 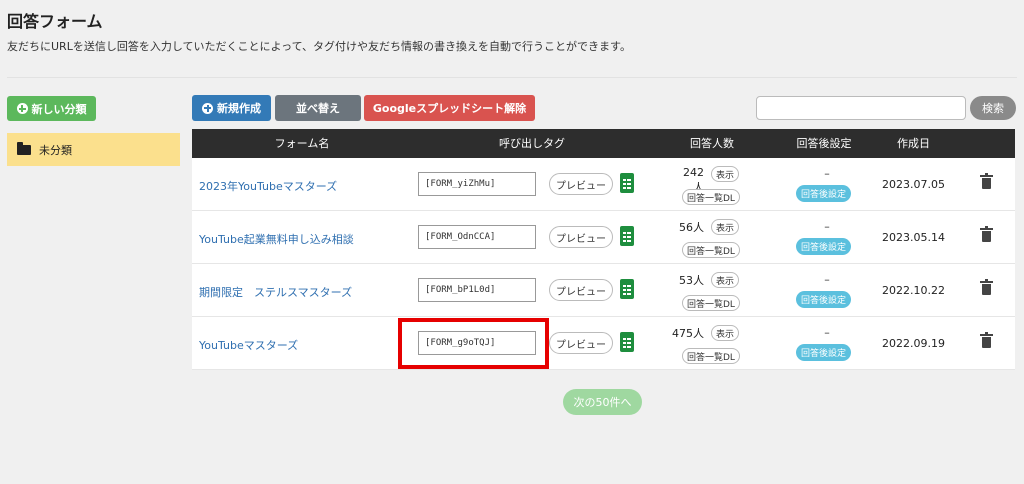 What do you see at coordinates (532, 143) in the screenshot?
I see `header-tag: 呼び出しタグ` at bounding box center [532, 143].